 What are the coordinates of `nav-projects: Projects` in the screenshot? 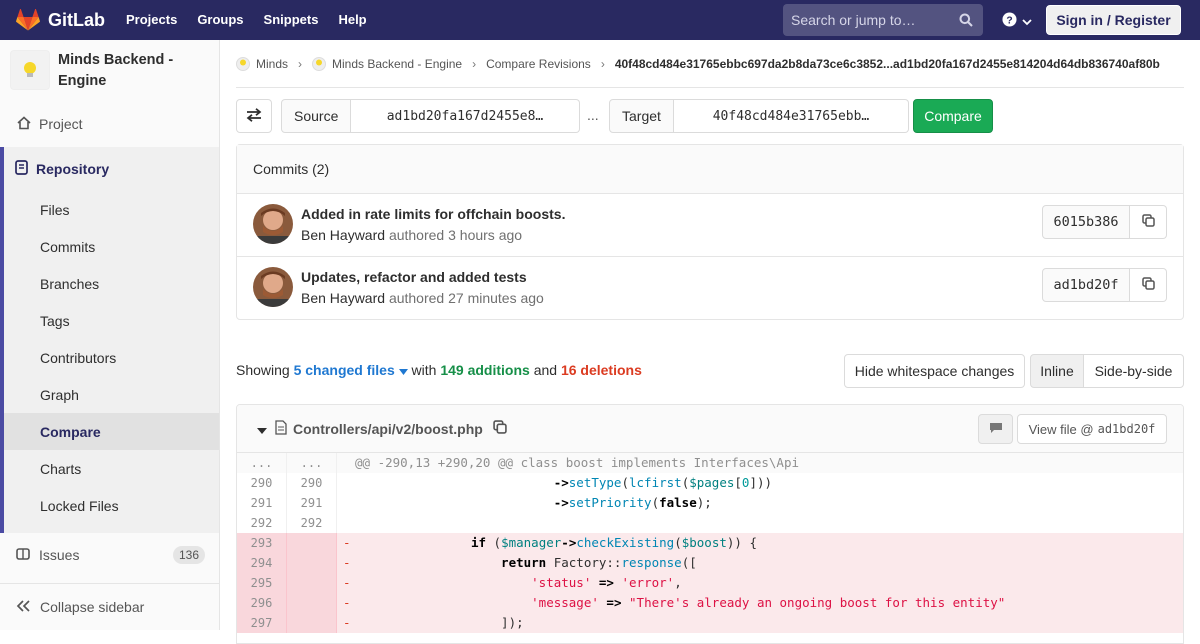 It's located at (151, 20).